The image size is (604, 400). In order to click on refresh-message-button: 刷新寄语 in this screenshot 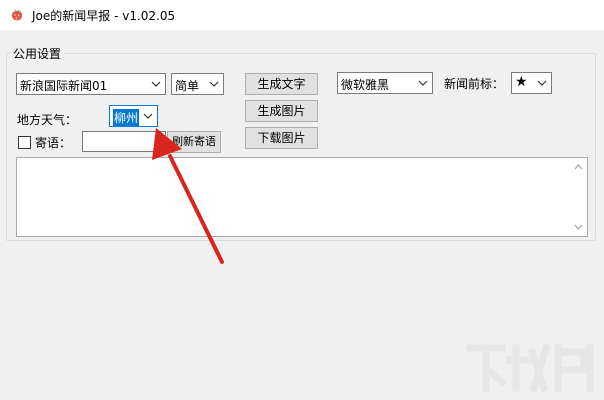, I will do `click(194, 142)`.